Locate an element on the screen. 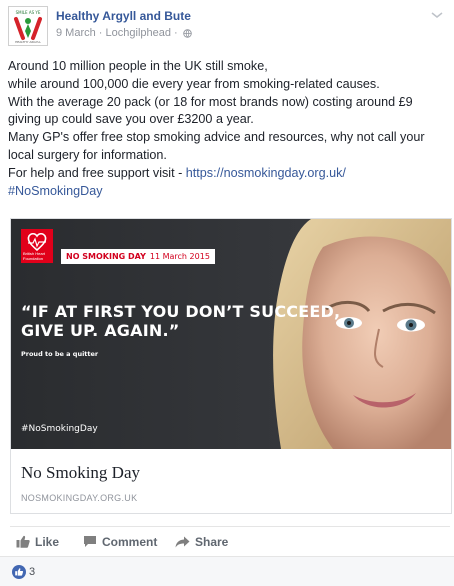  svg-text: SMILE AS YE is located at coordinates (28, 12).